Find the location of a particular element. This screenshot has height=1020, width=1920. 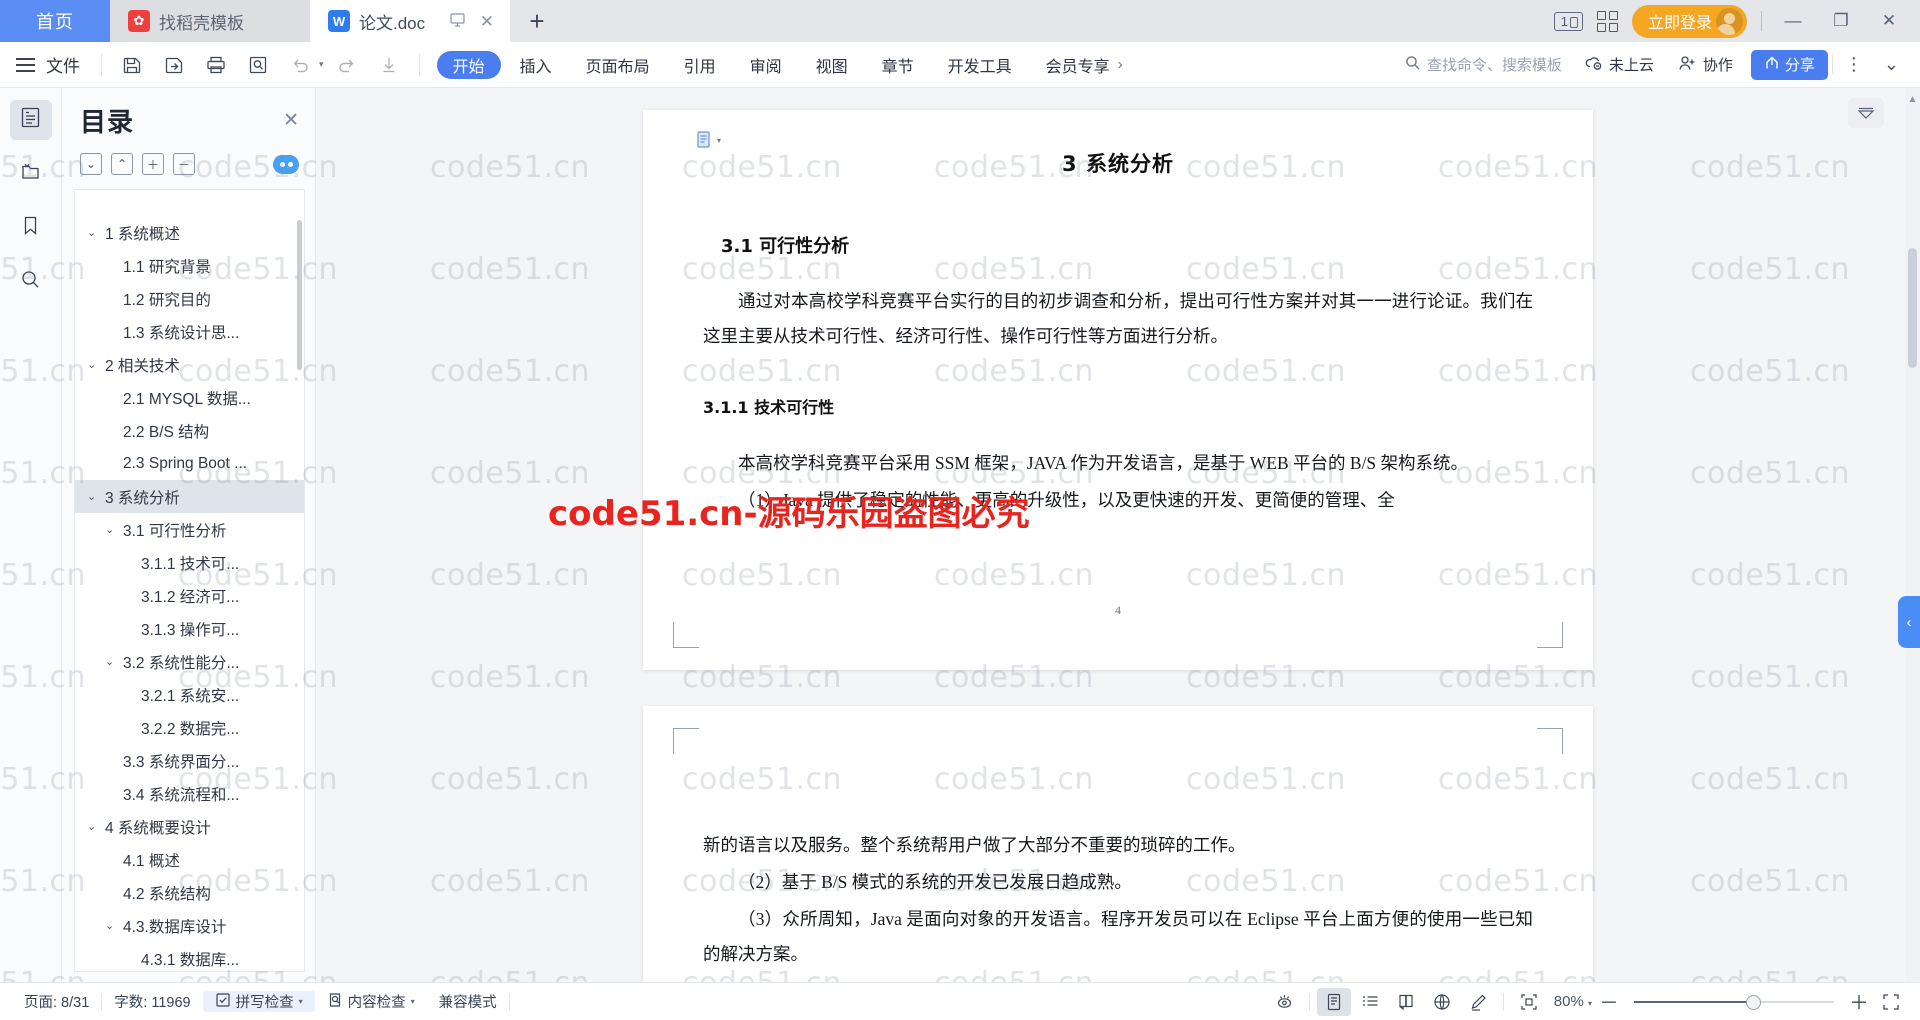

toc-item: ⌄ 4.3.数据库设计 is located at coordinates (189, 925).